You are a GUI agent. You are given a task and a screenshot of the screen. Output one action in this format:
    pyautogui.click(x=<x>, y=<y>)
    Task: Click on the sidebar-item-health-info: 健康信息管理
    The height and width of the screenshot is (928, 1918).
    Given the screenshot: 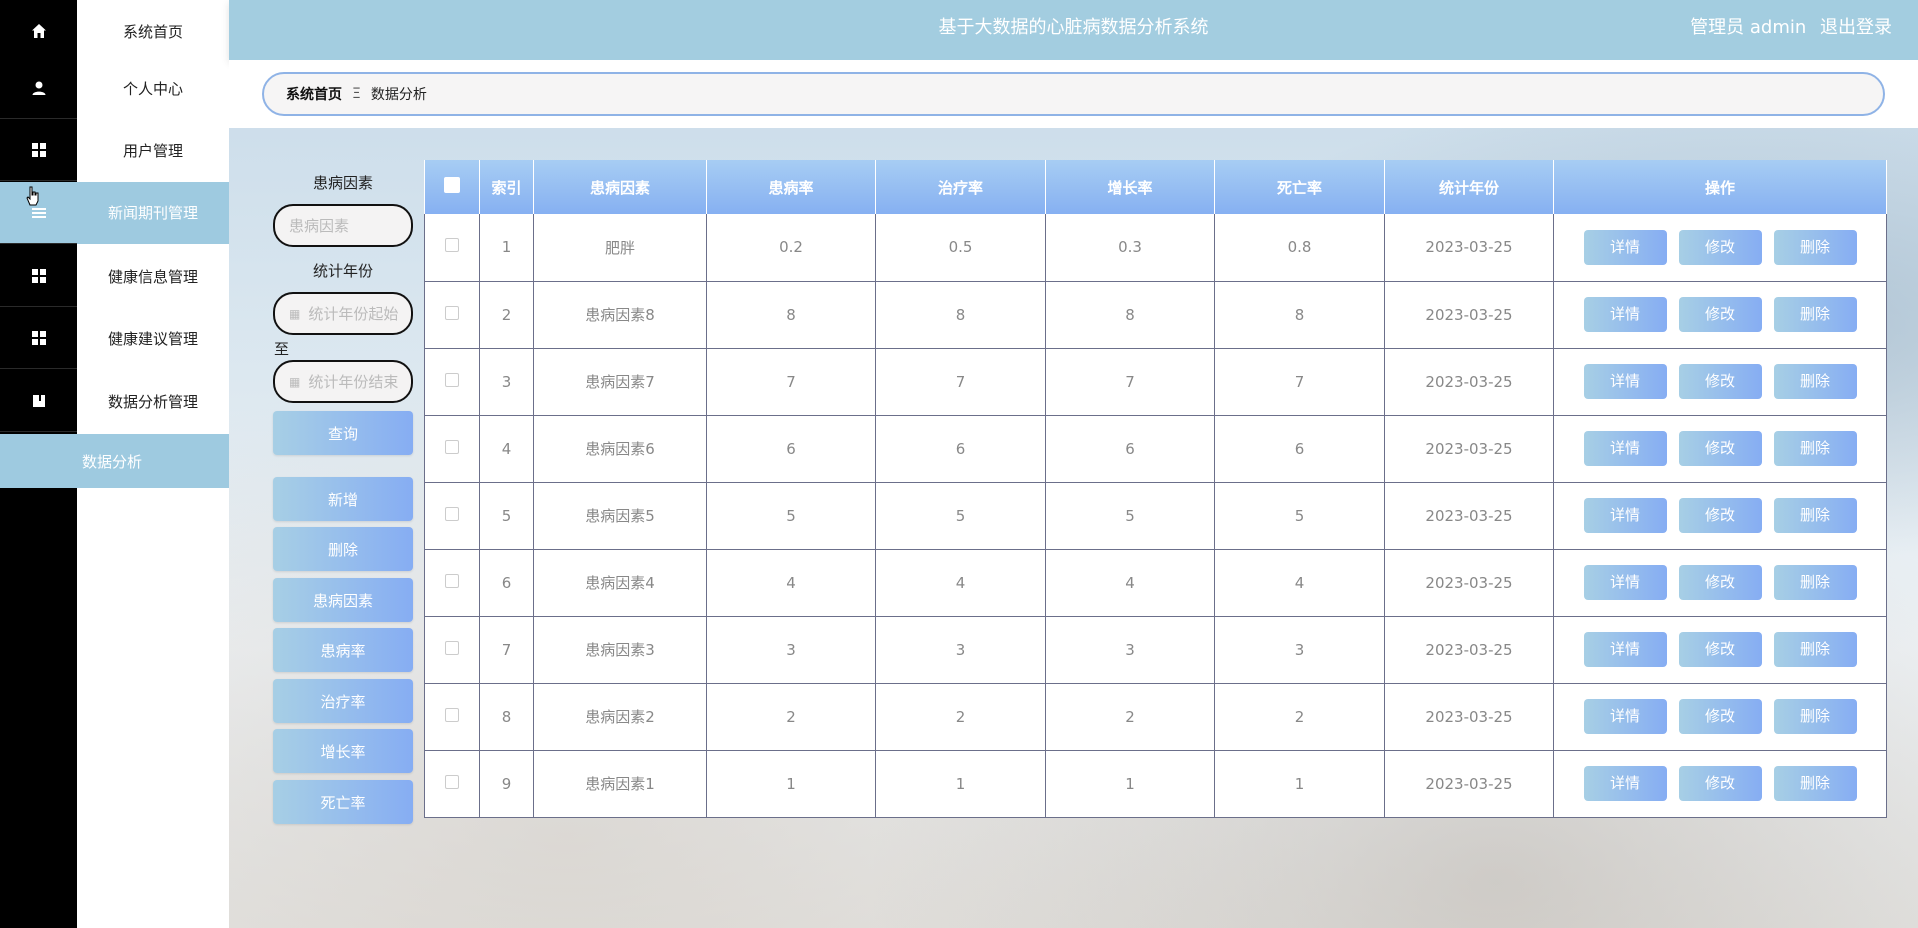 What is the action you would take?
    pyautogui.click(x=114, y=276)
    